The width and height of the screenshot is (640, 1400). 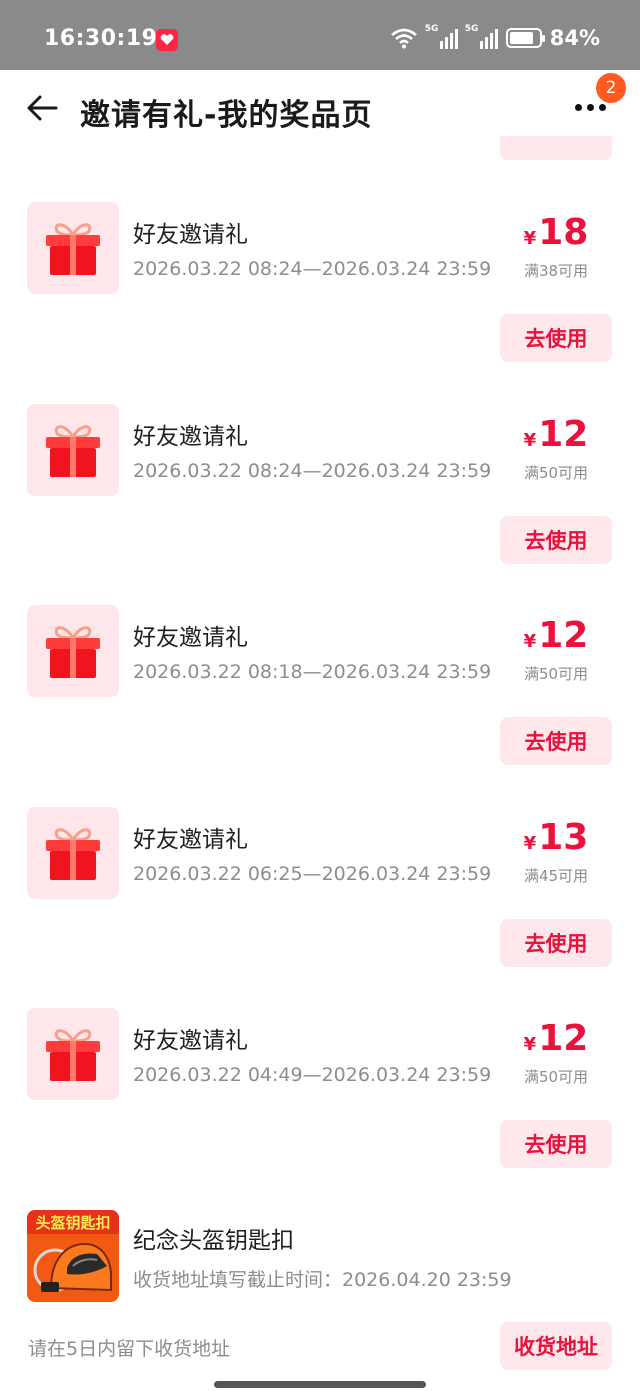 I want to click on status-indicators: 5G 5G 84%, so click(x=495, y=37).